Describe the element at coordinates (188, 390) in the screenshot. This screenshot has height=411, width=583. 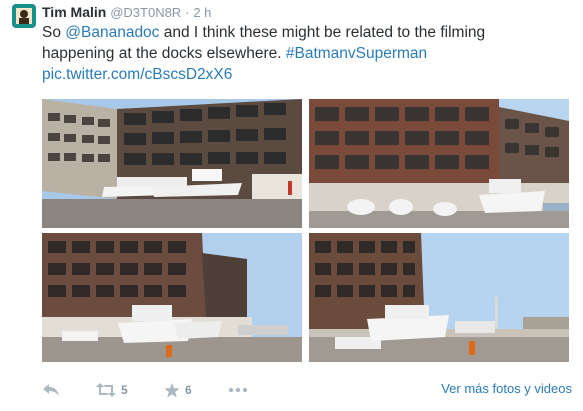
I see `favorite-count: 6` at that location.